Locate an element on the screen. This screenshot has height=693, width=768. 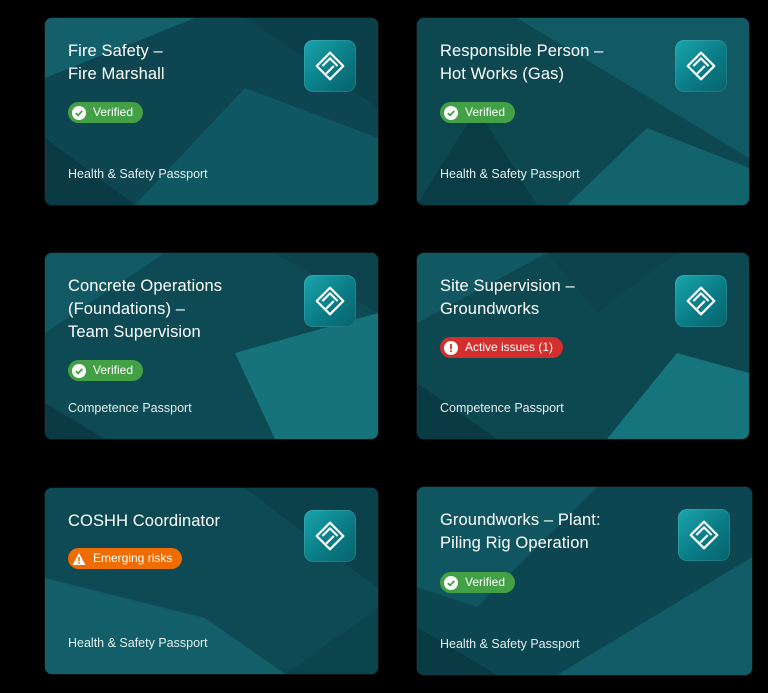
card-title-line: (Foundations) – is located at coordinates (127, 309).